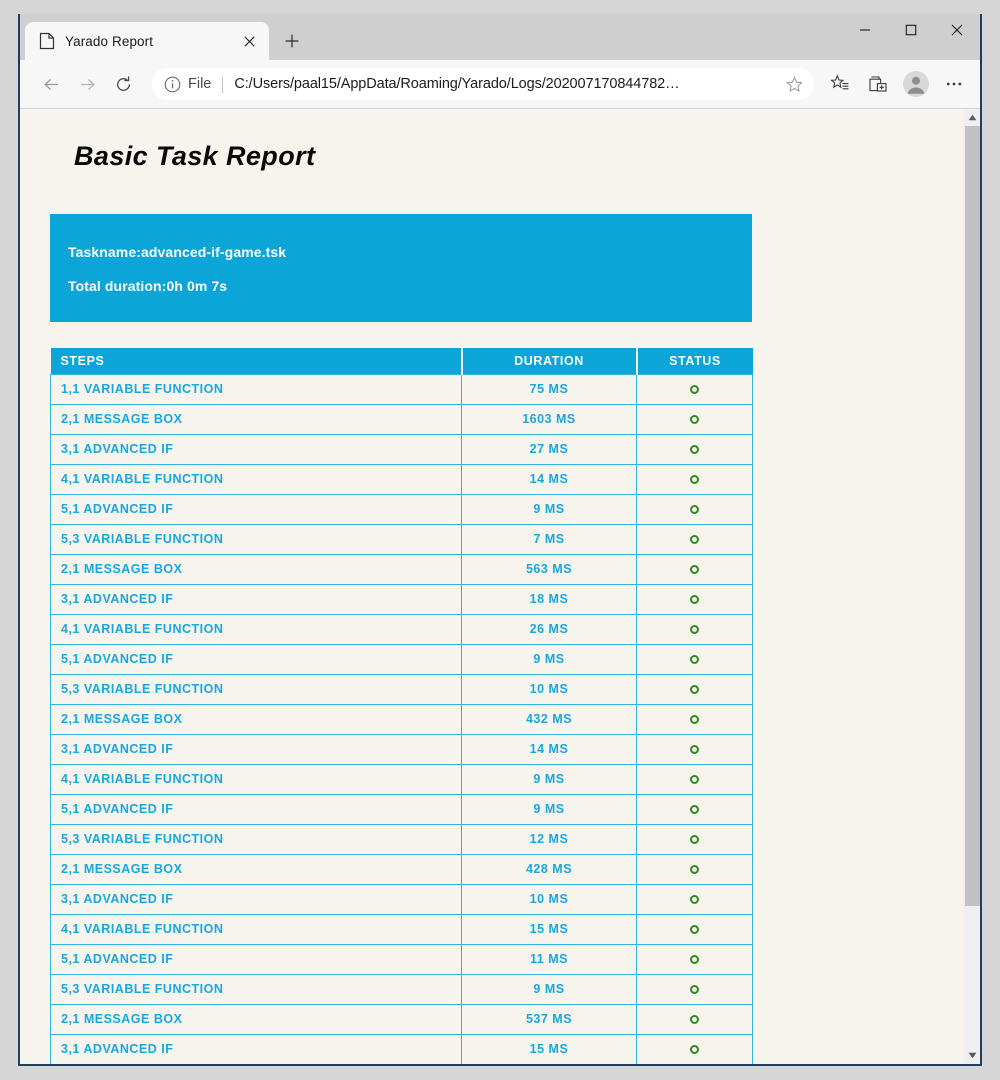 Image resolution: width=1000 pixels, height=1080 pixels. Describe the element at coordinates (840, 84) in the screenshot. I see `favorites-icon` at that location.